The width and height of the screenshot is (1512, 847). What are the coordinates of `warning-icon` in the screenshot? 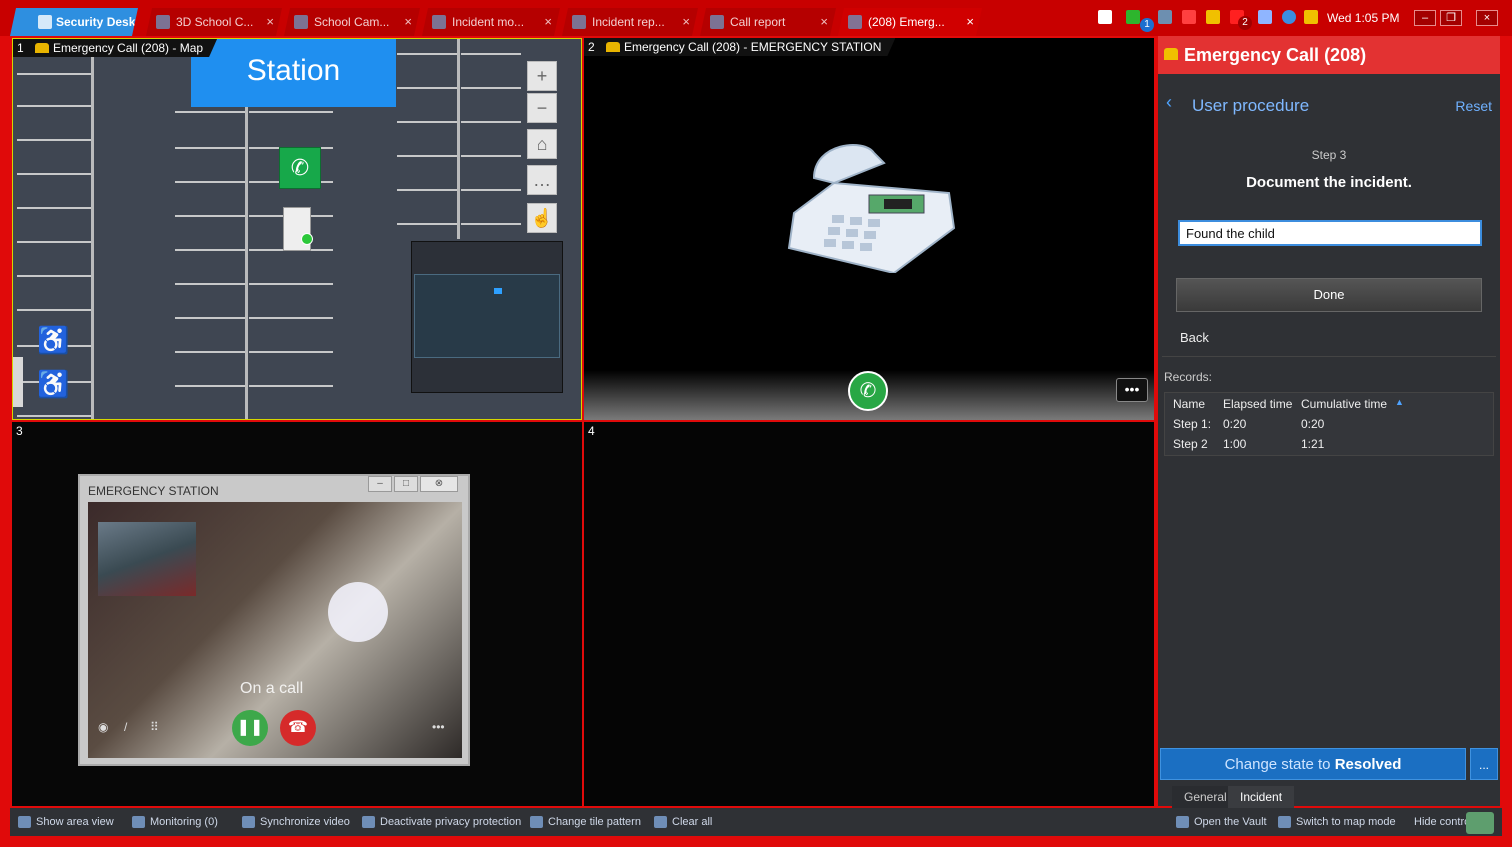 It's located at (1311, 17).